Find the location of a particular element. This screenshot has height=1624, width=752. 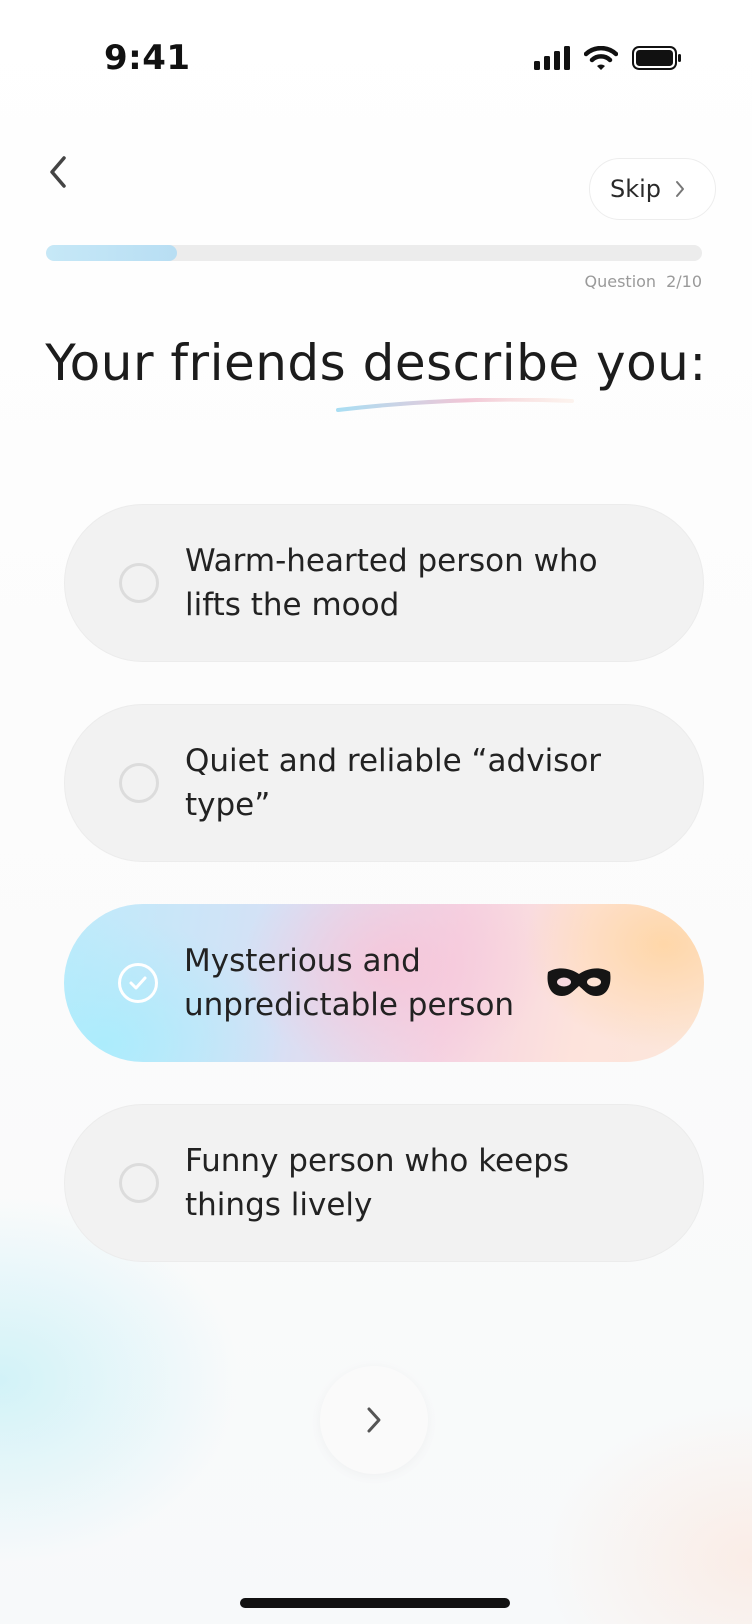

battery-icon is located at coordinates (656, 58).